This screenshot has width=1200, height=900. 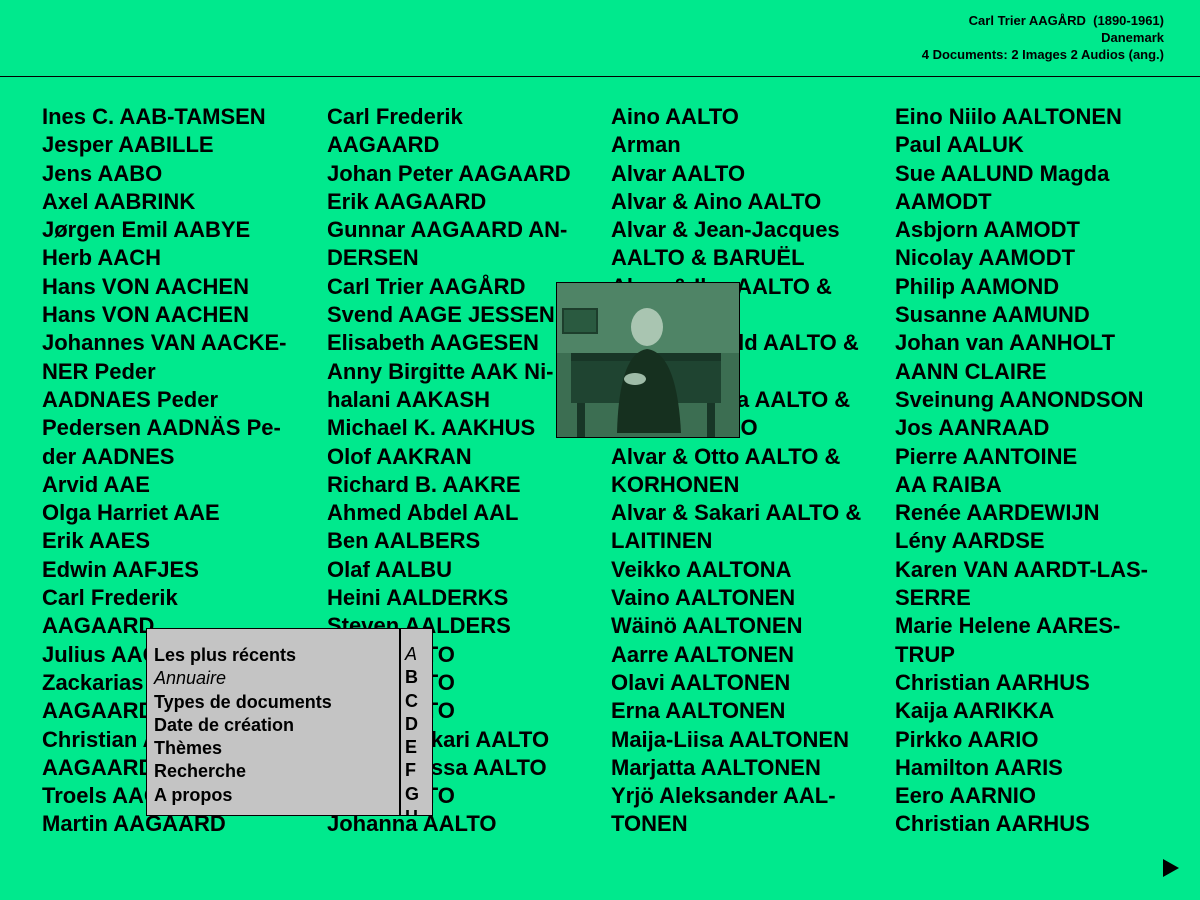 I want to click on menu-item-date-de-cr-ation: Date de création, so click(x=243, y=725).